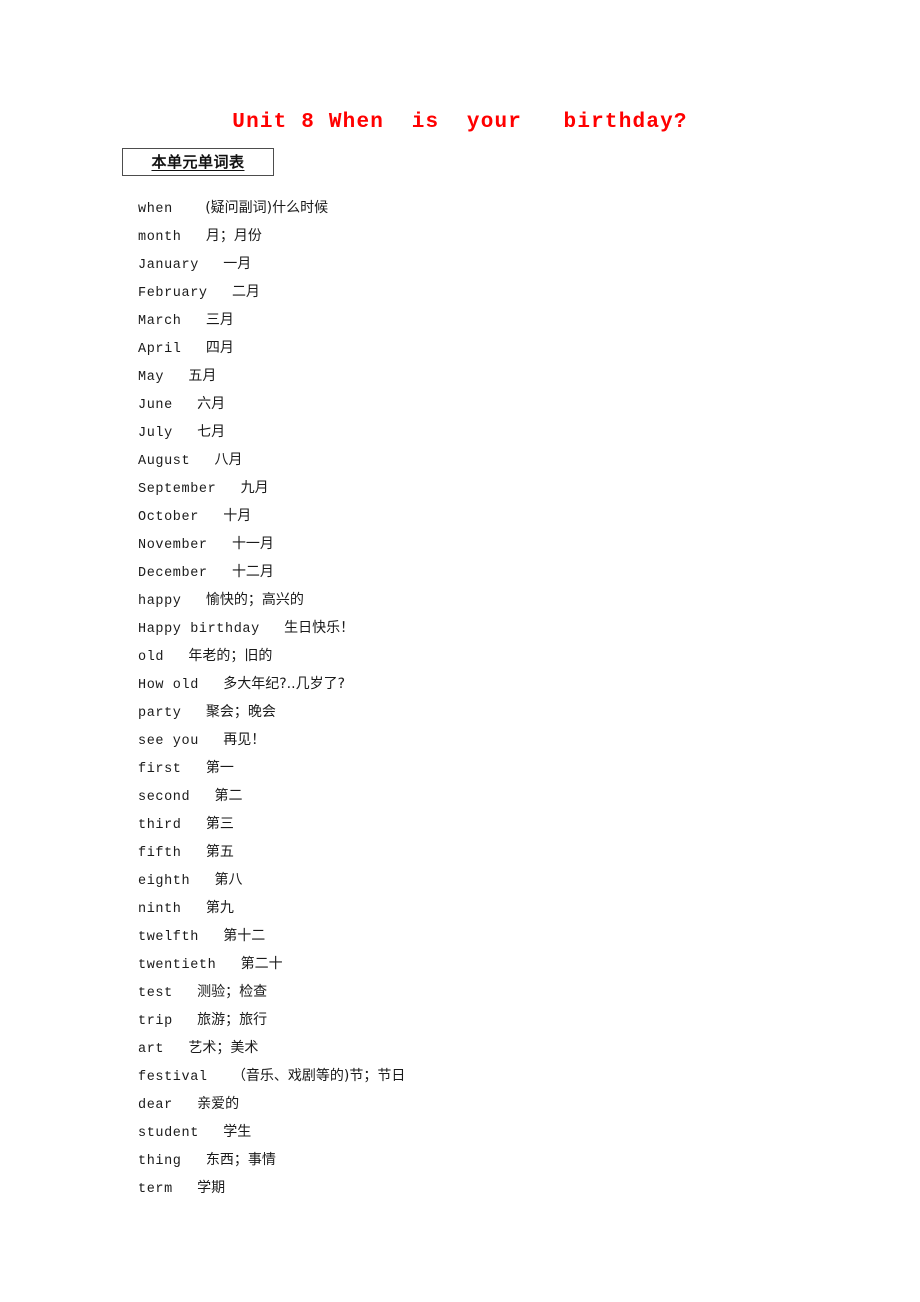 Image resolution: width=920 pixels, height=1302 pixels. Describe the element at coordinates (319, 628) in the screenshot. I see `vocabulary-definition: 生日快乐！` at that location.